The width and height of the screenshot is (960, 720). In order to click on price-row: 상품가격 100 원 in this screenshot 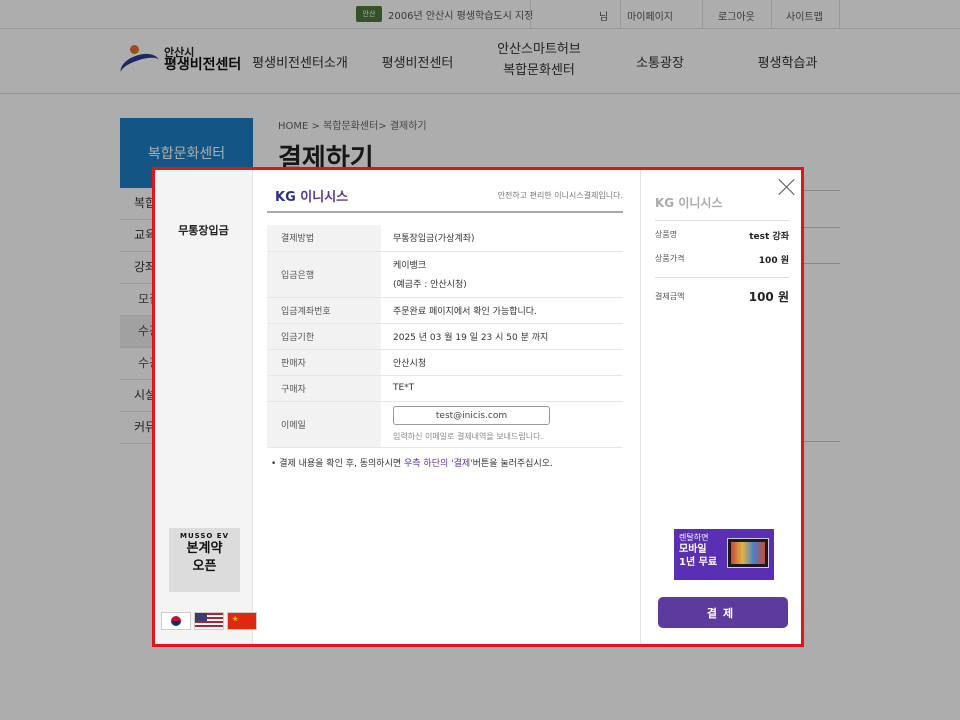, I will do `click(722, 259)`.